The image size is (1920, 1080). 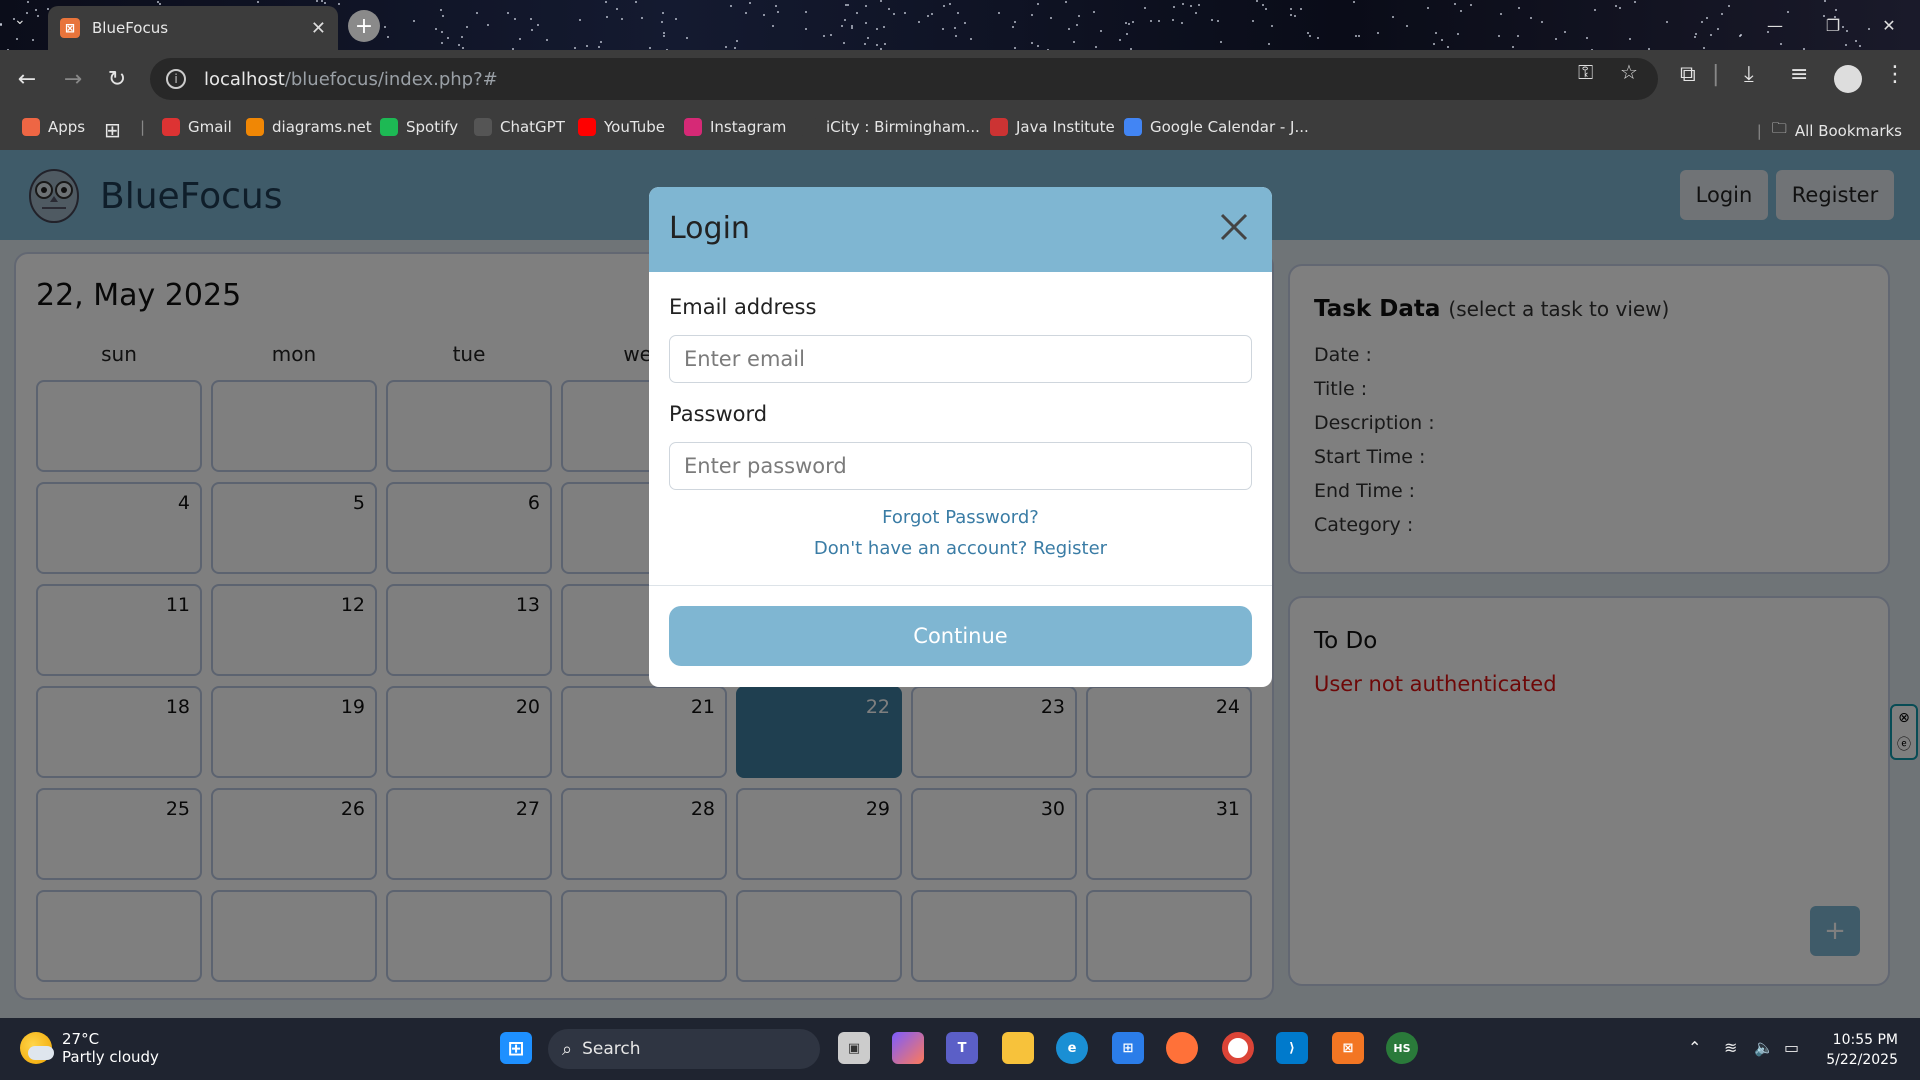 I want to click on store-icon: ⊞, so click(x=1128, y=1048).